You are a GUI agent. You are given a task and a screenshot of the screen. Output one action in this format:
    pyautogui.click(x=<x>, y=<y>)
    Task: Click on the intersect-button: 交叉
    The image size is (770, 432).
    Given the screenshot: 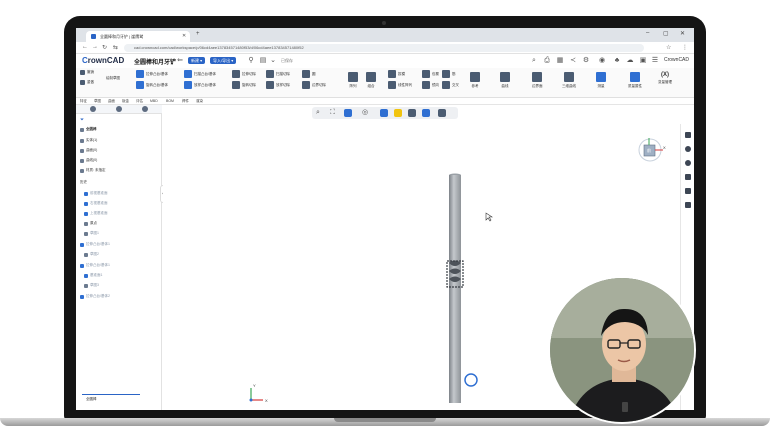 What is the action you would take?
    pyautogui.click(x=450, y=85)
    